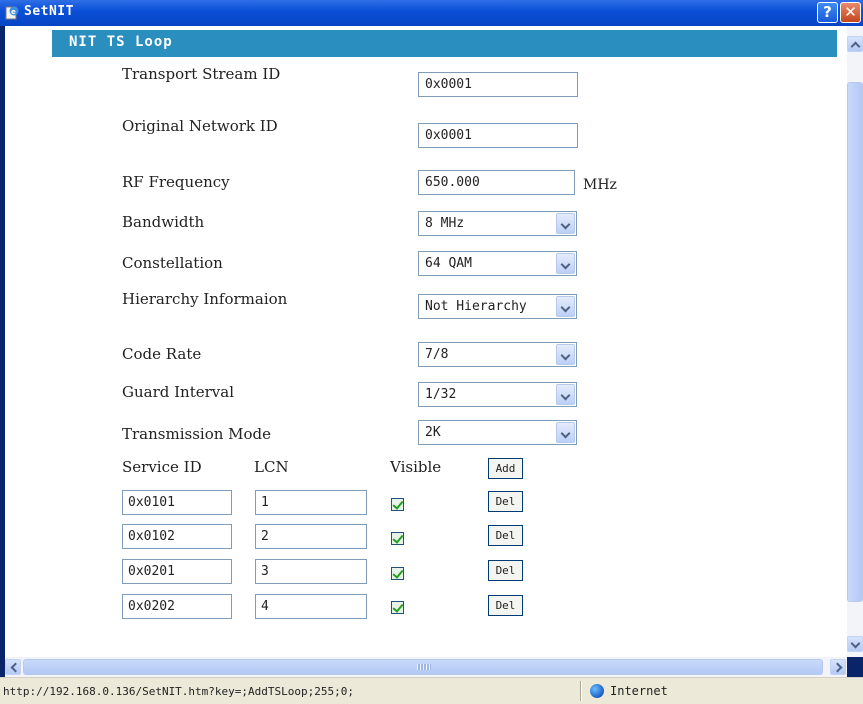 This screenshot has width=863, height=704. Describe the element at coordinates (416, 467) in the screenshot. I see `visible-header: Visible` at that location.